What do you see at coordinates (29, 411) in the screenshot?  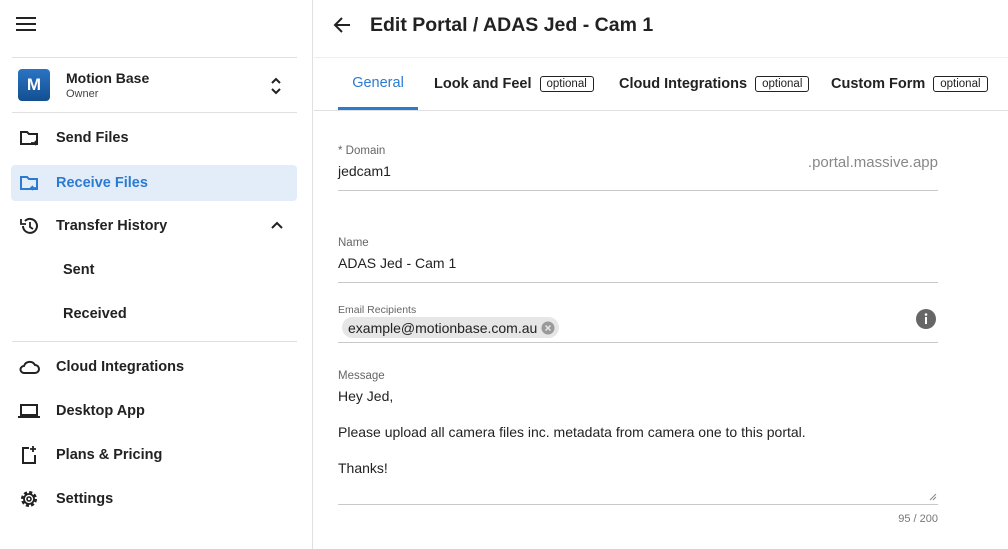 I see `laptop-icon` at bounding box center [29, 411].